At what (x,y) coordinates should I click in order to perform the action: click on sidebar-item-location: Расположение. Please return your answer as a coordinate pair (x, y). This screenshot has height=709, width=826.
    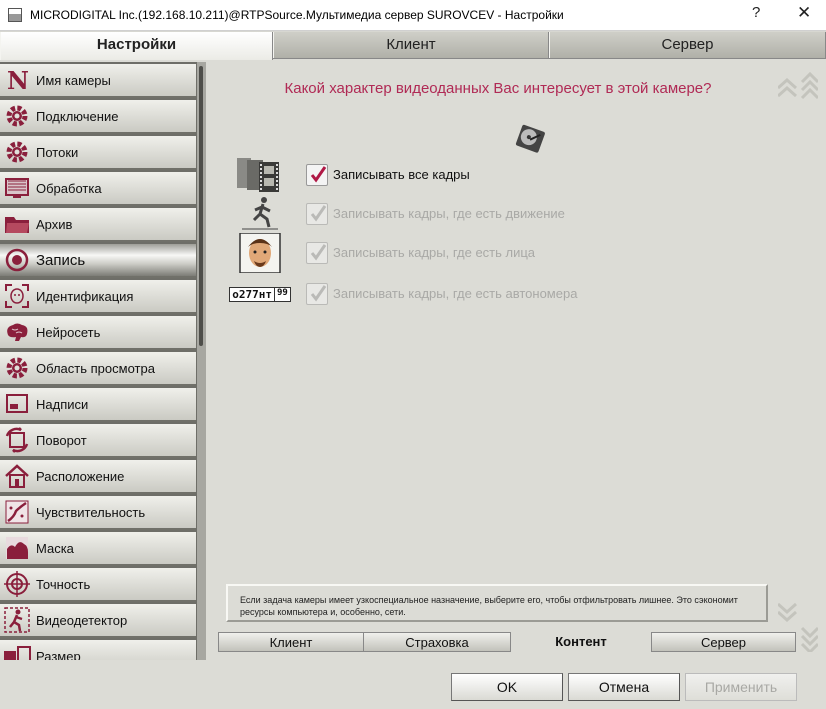
    Looking at the image, I should click on (98, 477).